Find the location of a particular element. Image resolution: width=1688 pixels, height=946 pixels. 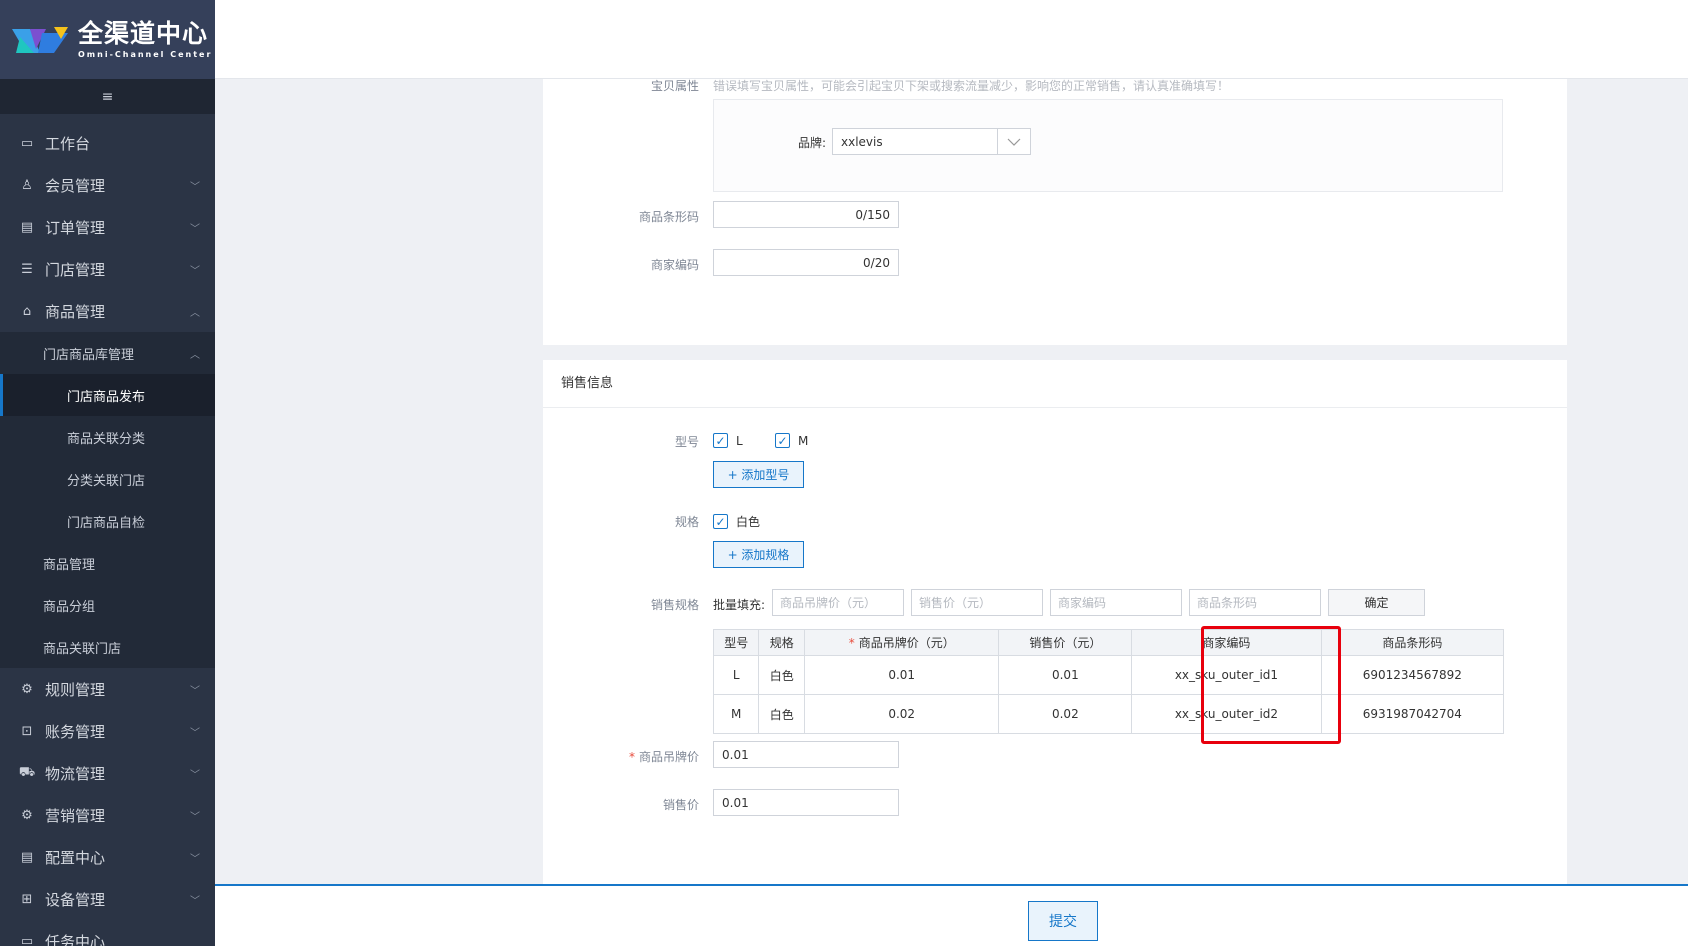

sidebar-item-store-goods-selfcheck: 门店商品自检 is located at coordinates (107, 521).